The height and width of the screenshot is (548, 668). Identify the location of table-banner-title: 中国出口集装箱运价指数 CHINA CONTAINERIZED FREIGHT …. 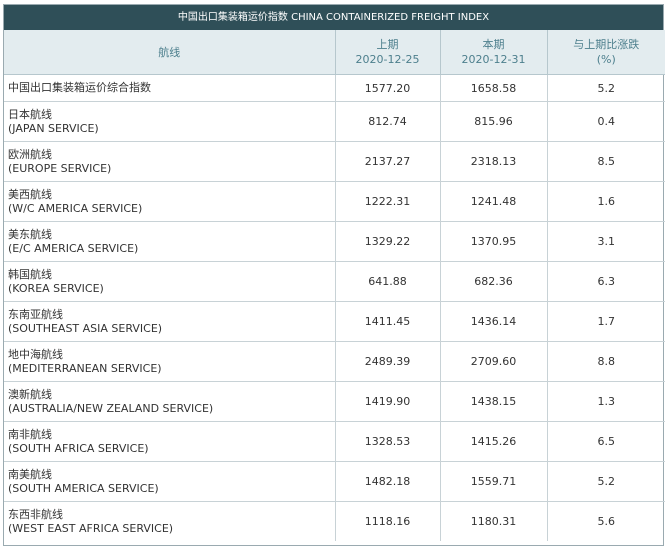
(333, 17).